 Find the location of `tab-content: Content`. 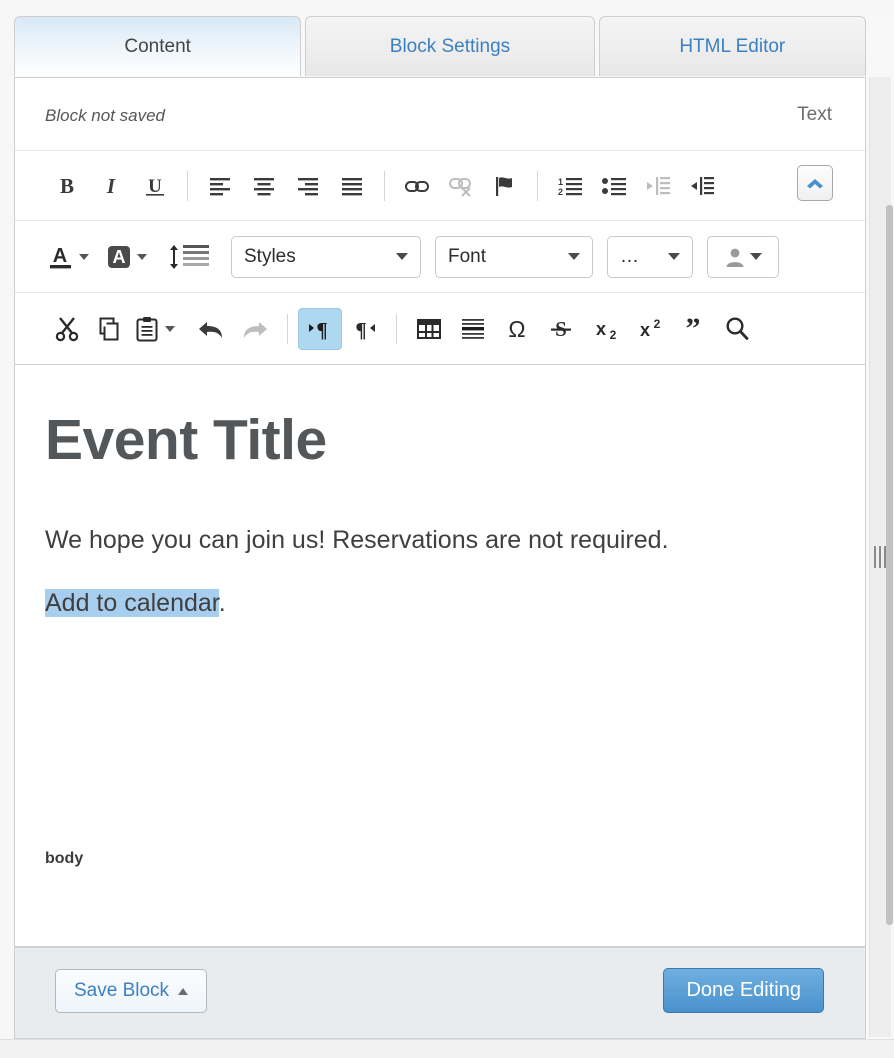

tab-content: Content is located at coordinates (158, 46).